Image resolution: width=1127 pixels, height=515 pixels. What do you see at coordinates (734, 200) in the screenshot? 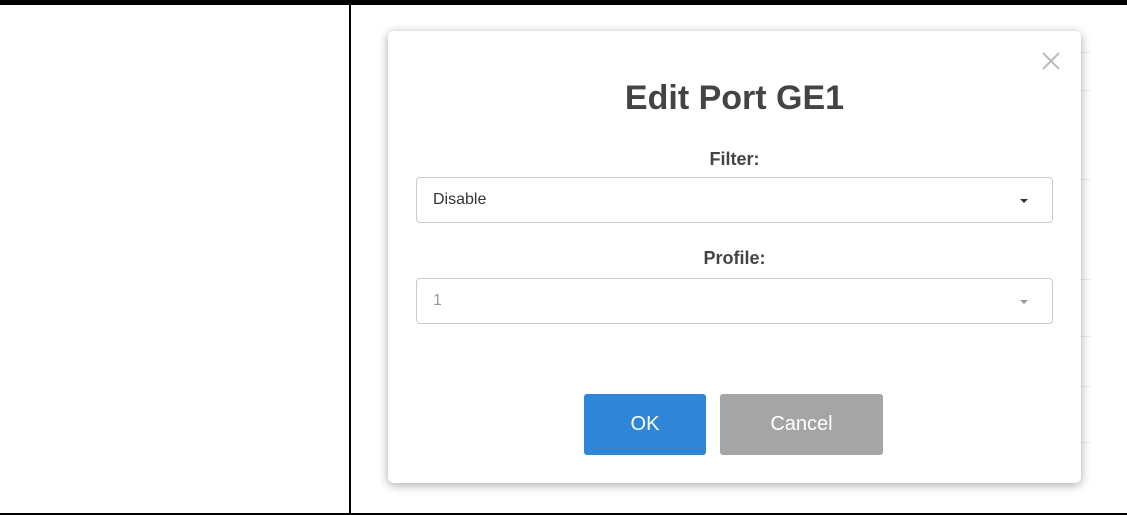
I see `filter-select: Disable` at bounding box center [734, 200].